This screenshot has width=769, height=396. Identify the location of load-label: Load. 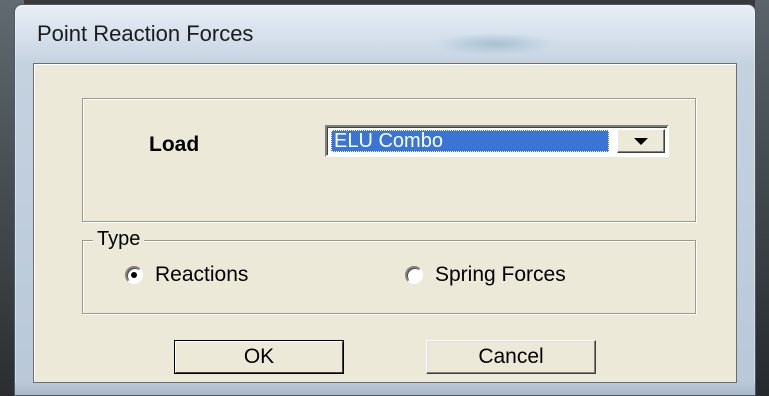
(174, 144).